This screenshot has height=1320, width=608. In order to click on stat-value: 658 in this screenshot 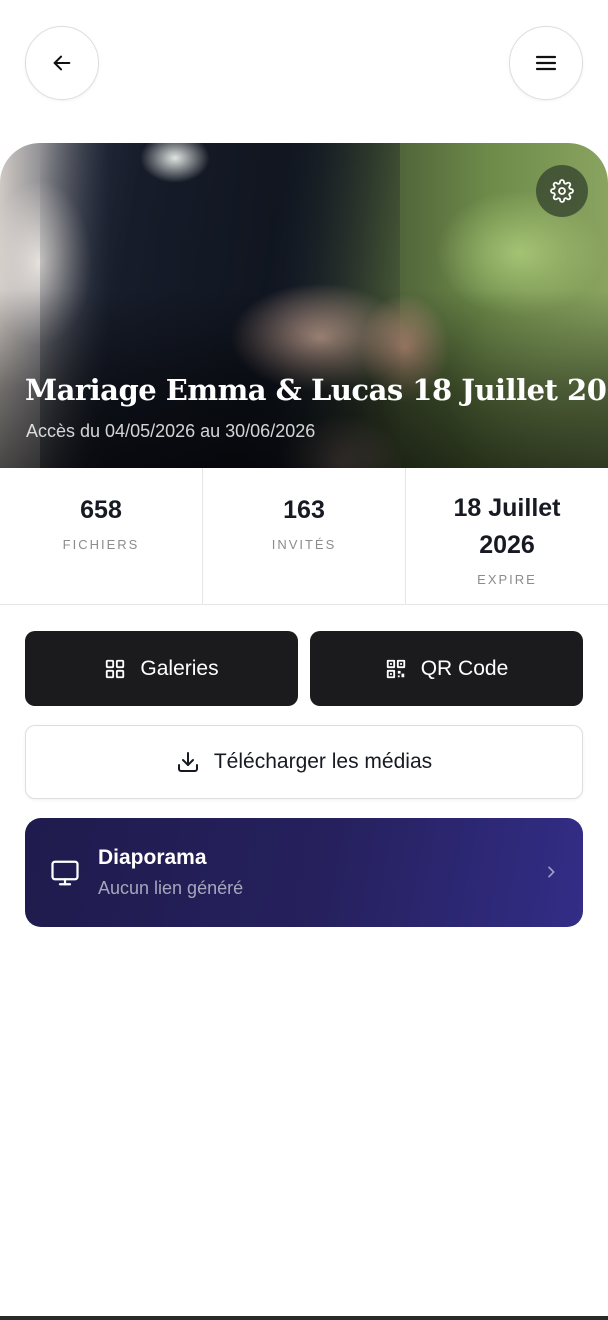, I will do `click(101, 510)`.